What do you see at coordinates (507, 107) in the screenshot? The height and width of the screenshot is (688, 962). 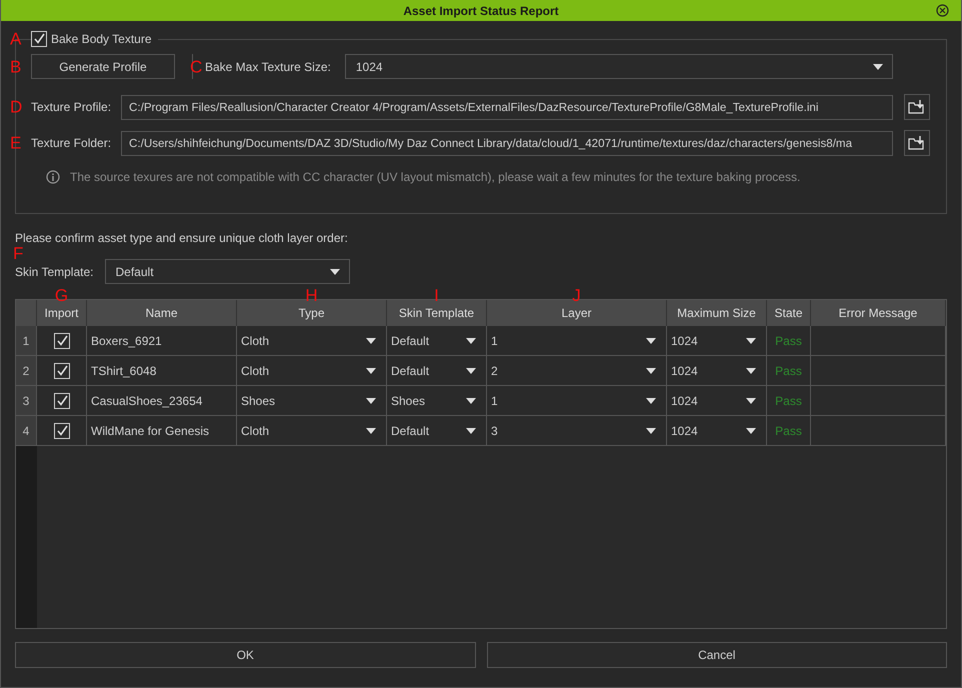 I see `path-field: C:/Program Files/Reallusion/Character Creator 4/Program/Assets/ExternalFiles/DazResource/TextureProfile/G8Male_TextureProfile.ini` at bounding box center [507, 107].